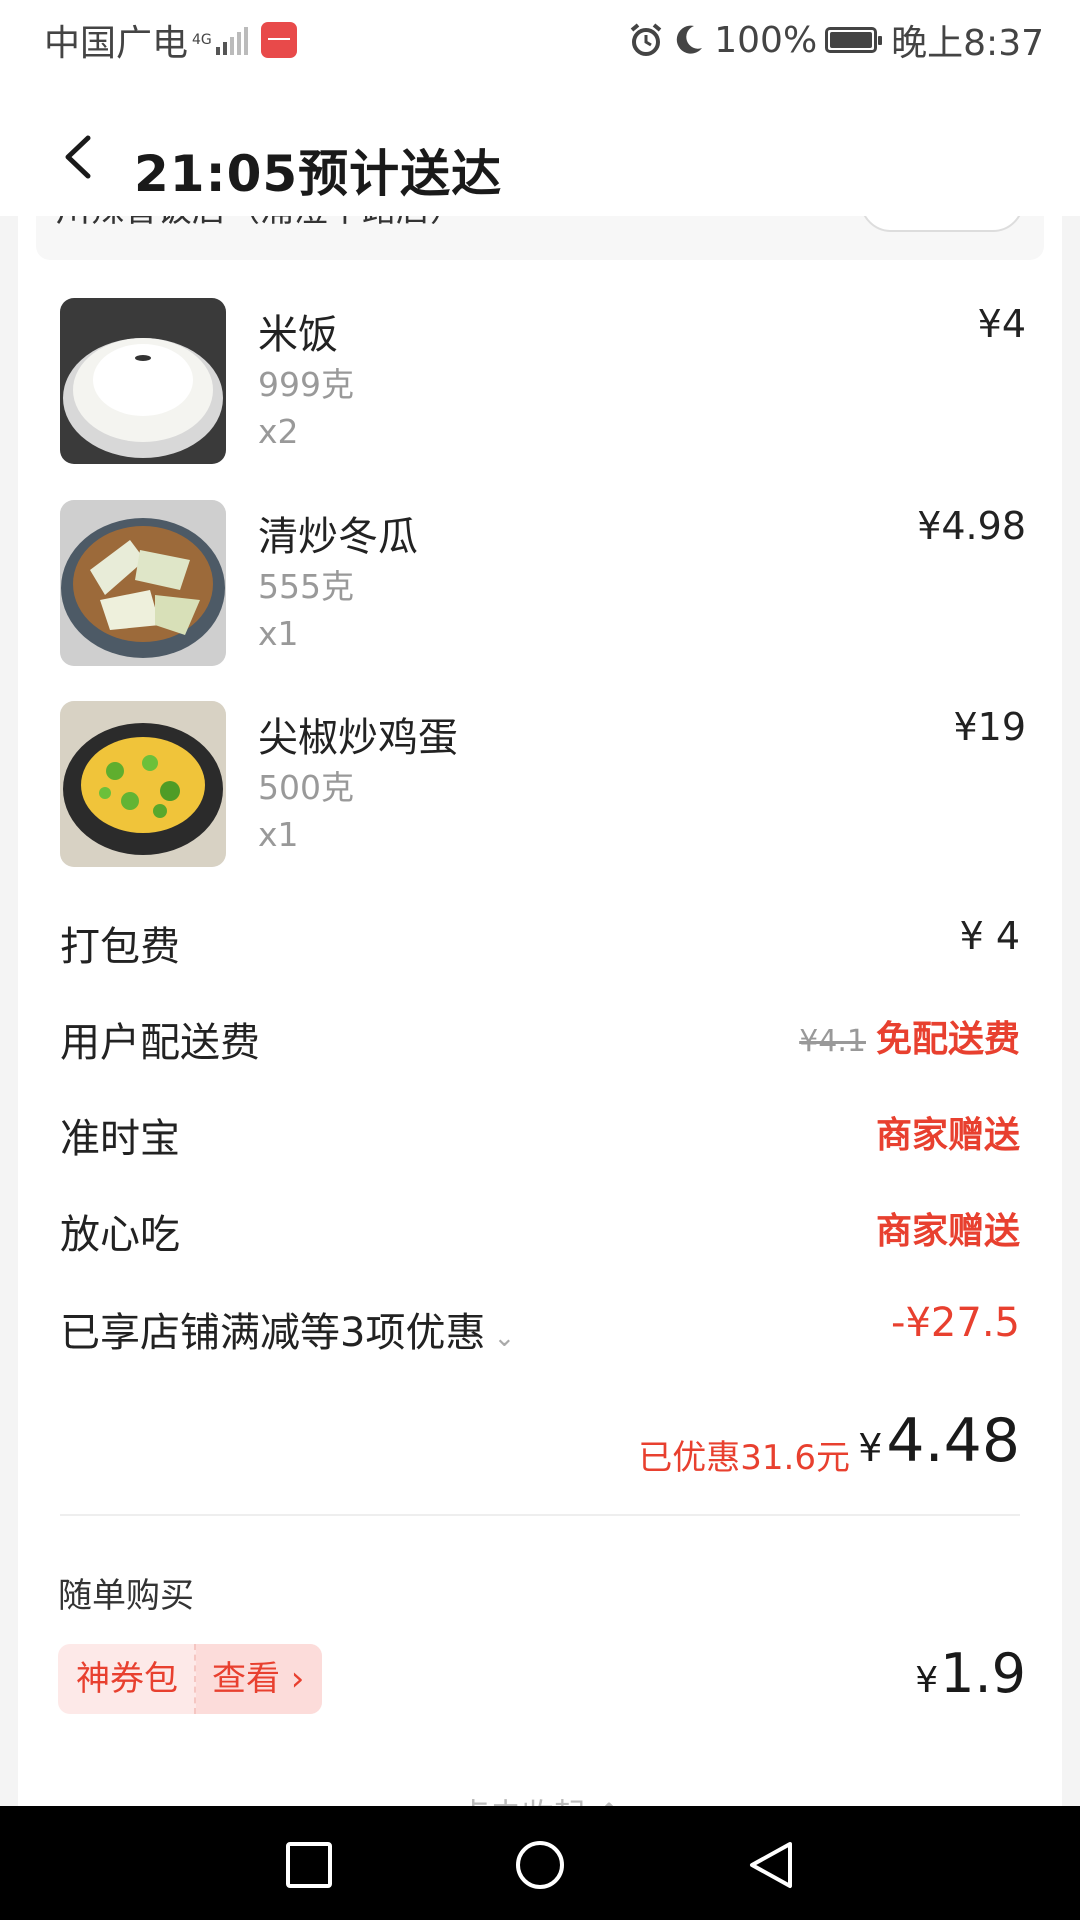 The height and width of the screenshot is (1920, 1080). What do you see at coordinates (127, 1679) in the screenshot?
I see `coupon-pack-label: 神券包` at bounding box center [127, 1679].